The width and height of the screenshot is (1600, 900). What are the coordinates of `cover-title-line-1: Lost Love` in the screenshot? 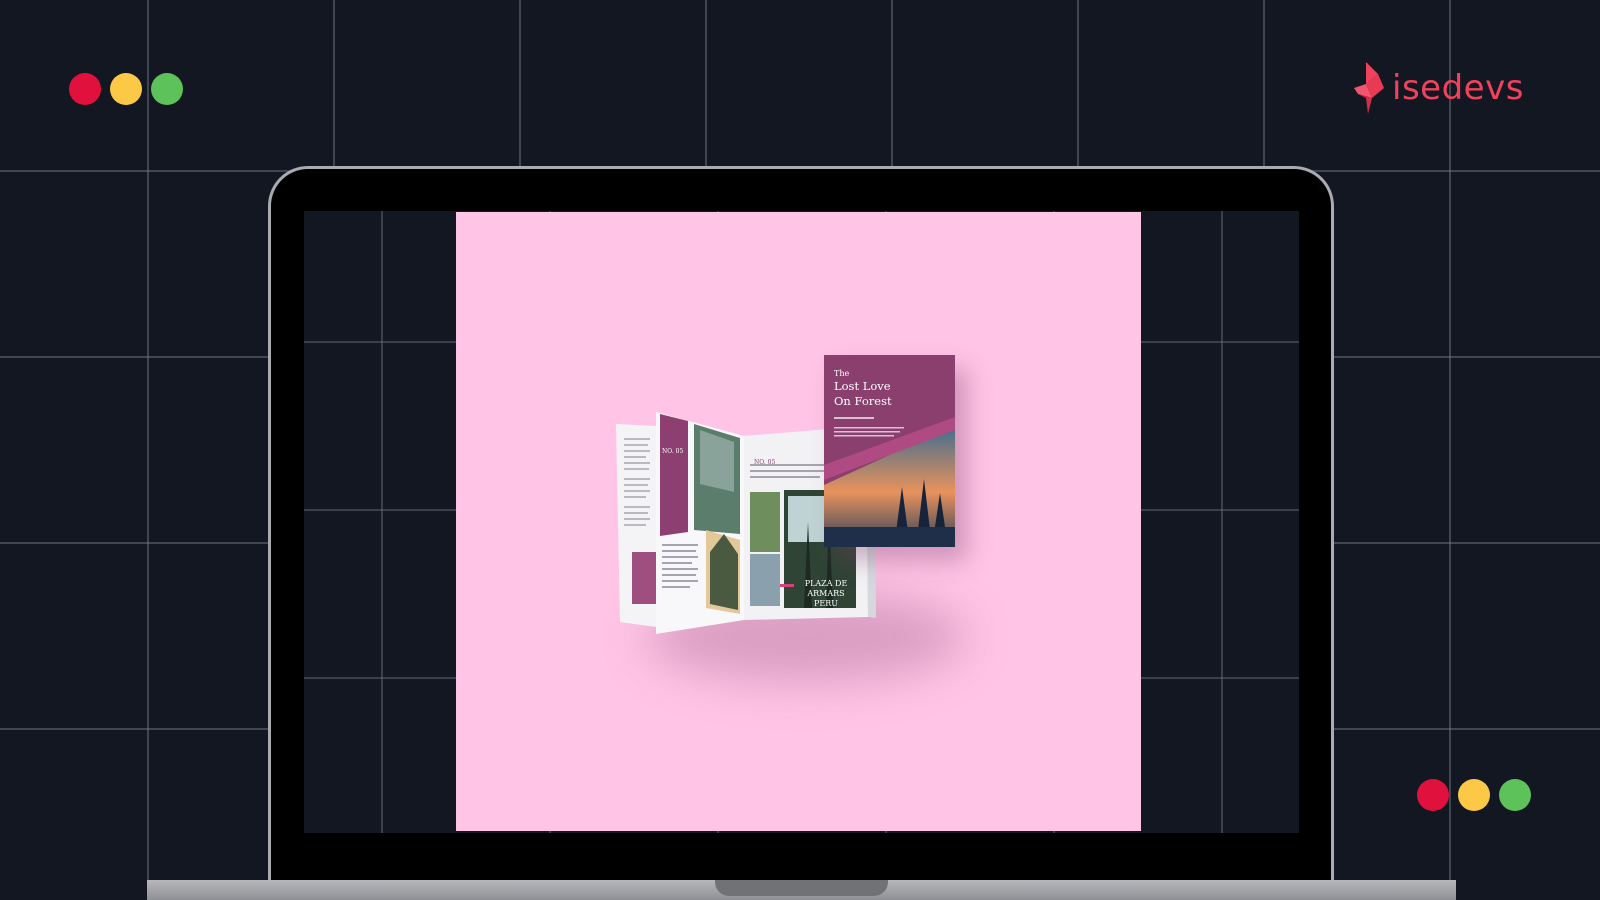 It's located at (862, 386).